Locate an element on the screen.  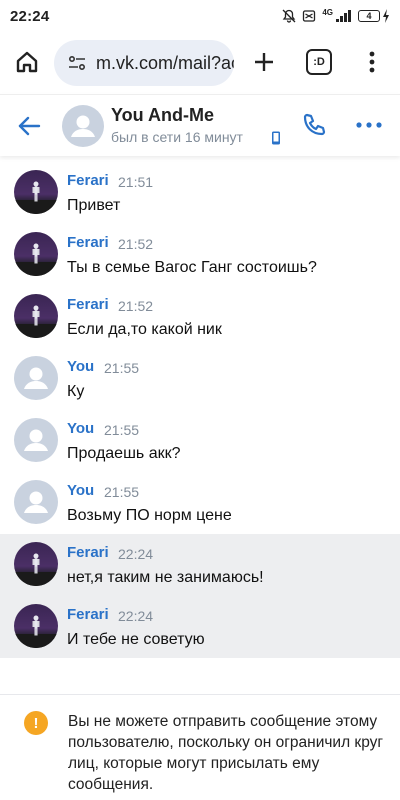
new-tab-button is located at coordinates (264, 62).